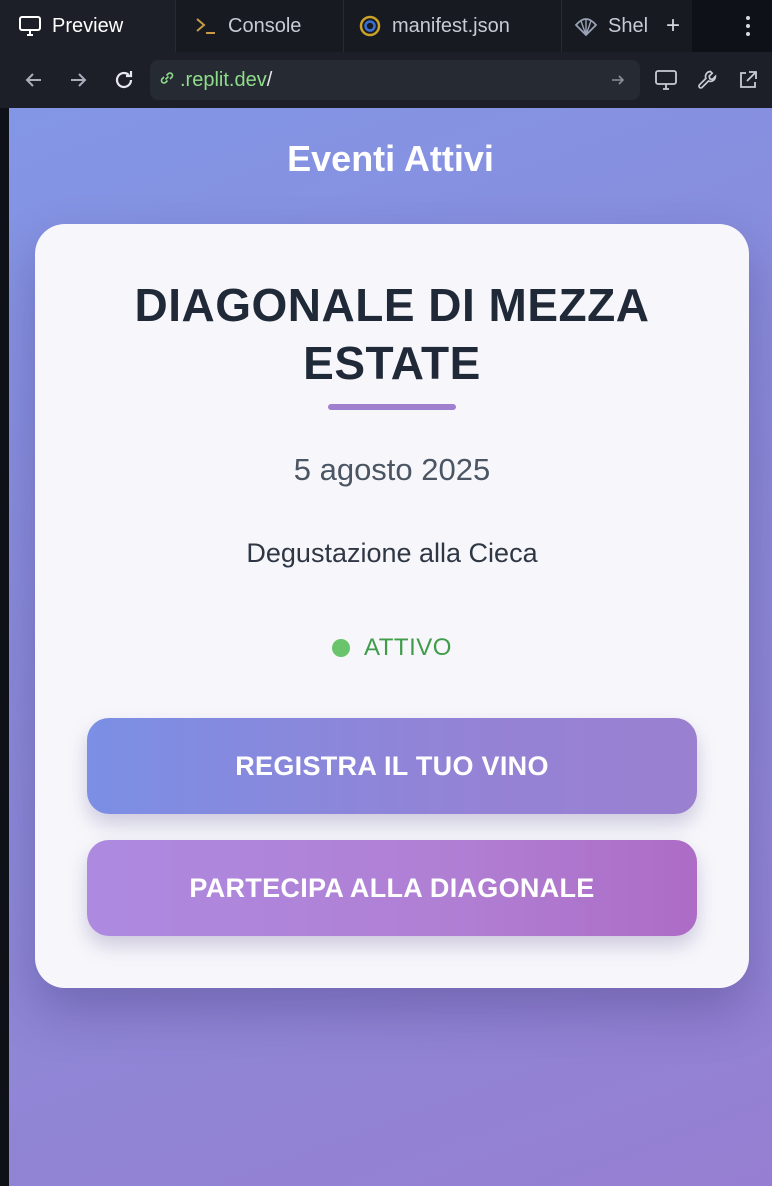 The height and width of the screenshot is (1186, 772). I want to click on reload-icon, so click(124, 80).